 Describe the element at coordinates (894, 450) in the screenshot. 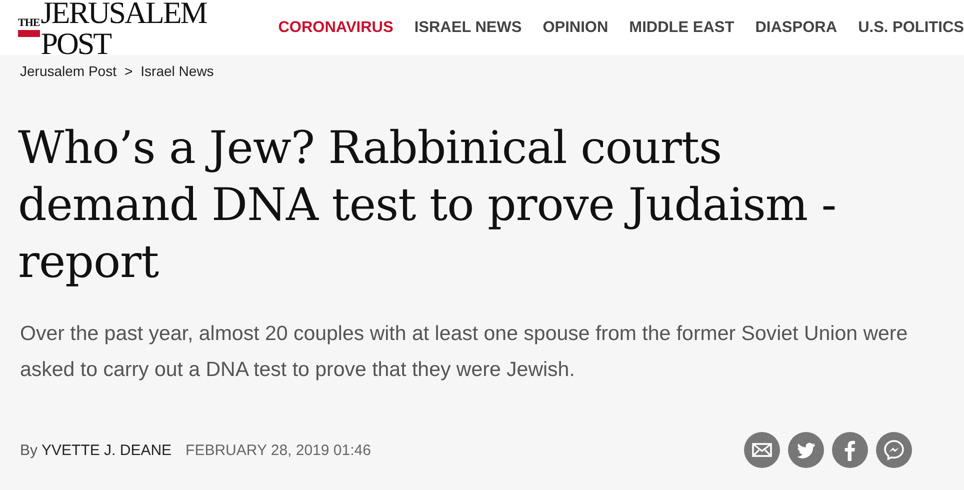

I see `messenger-share-icon` at that location.